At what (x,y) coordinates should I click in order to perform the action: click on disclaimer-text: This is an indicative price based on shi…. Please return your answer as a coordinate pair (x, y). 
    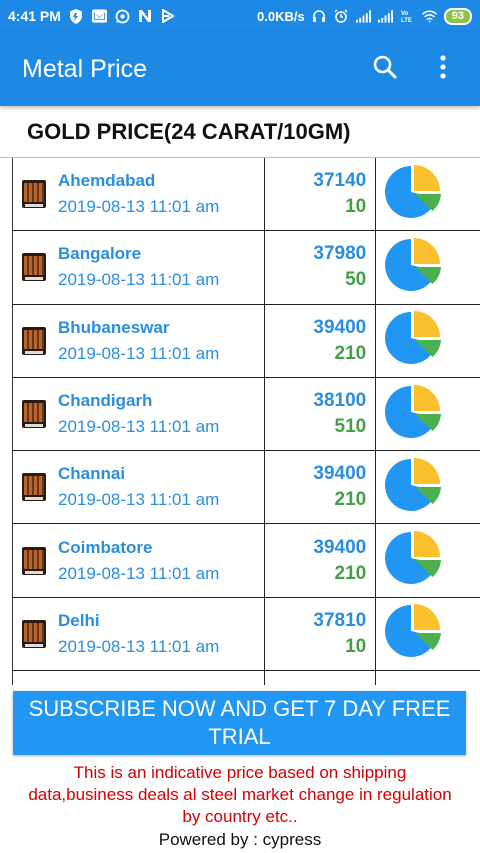
    Looking at the image, I should click on (240, 794).